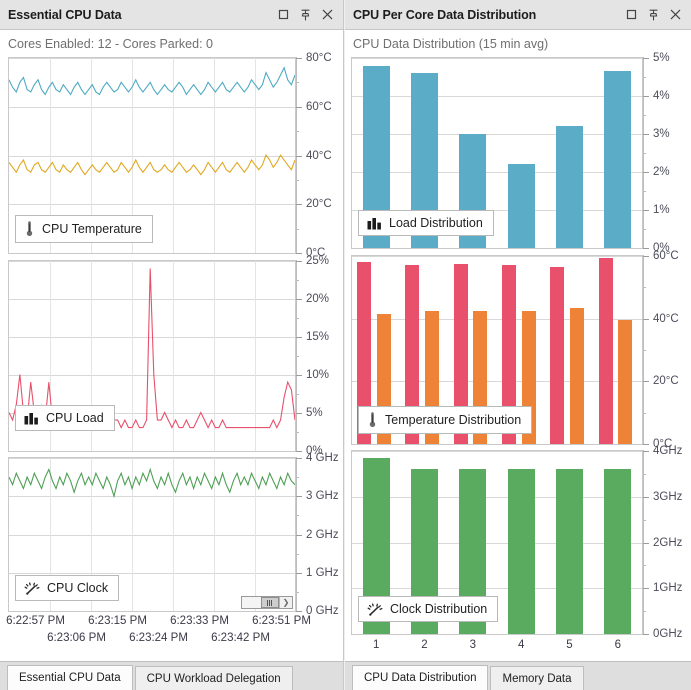 This screenshot has width=691, height=690. What do you see at coordinates (171, 15) in the screenshot?
I see `left-panel-titlebar: Essential CPU Data` at bounding box center [171, 15].